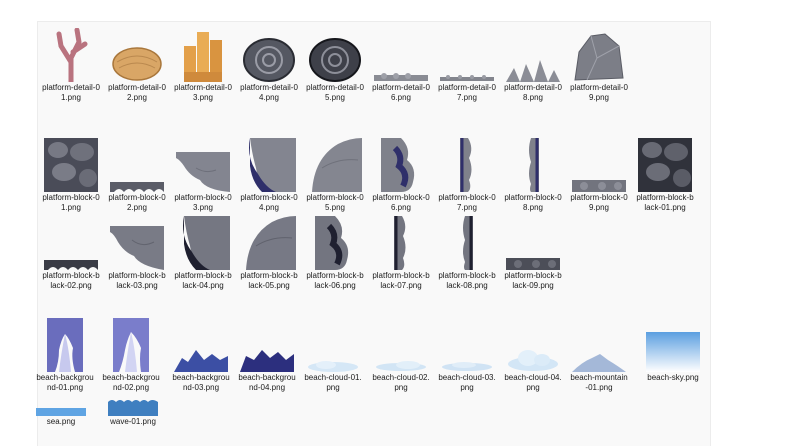  I want to click on file-item: platform-block-b lack-07.png, so click(401, 253).